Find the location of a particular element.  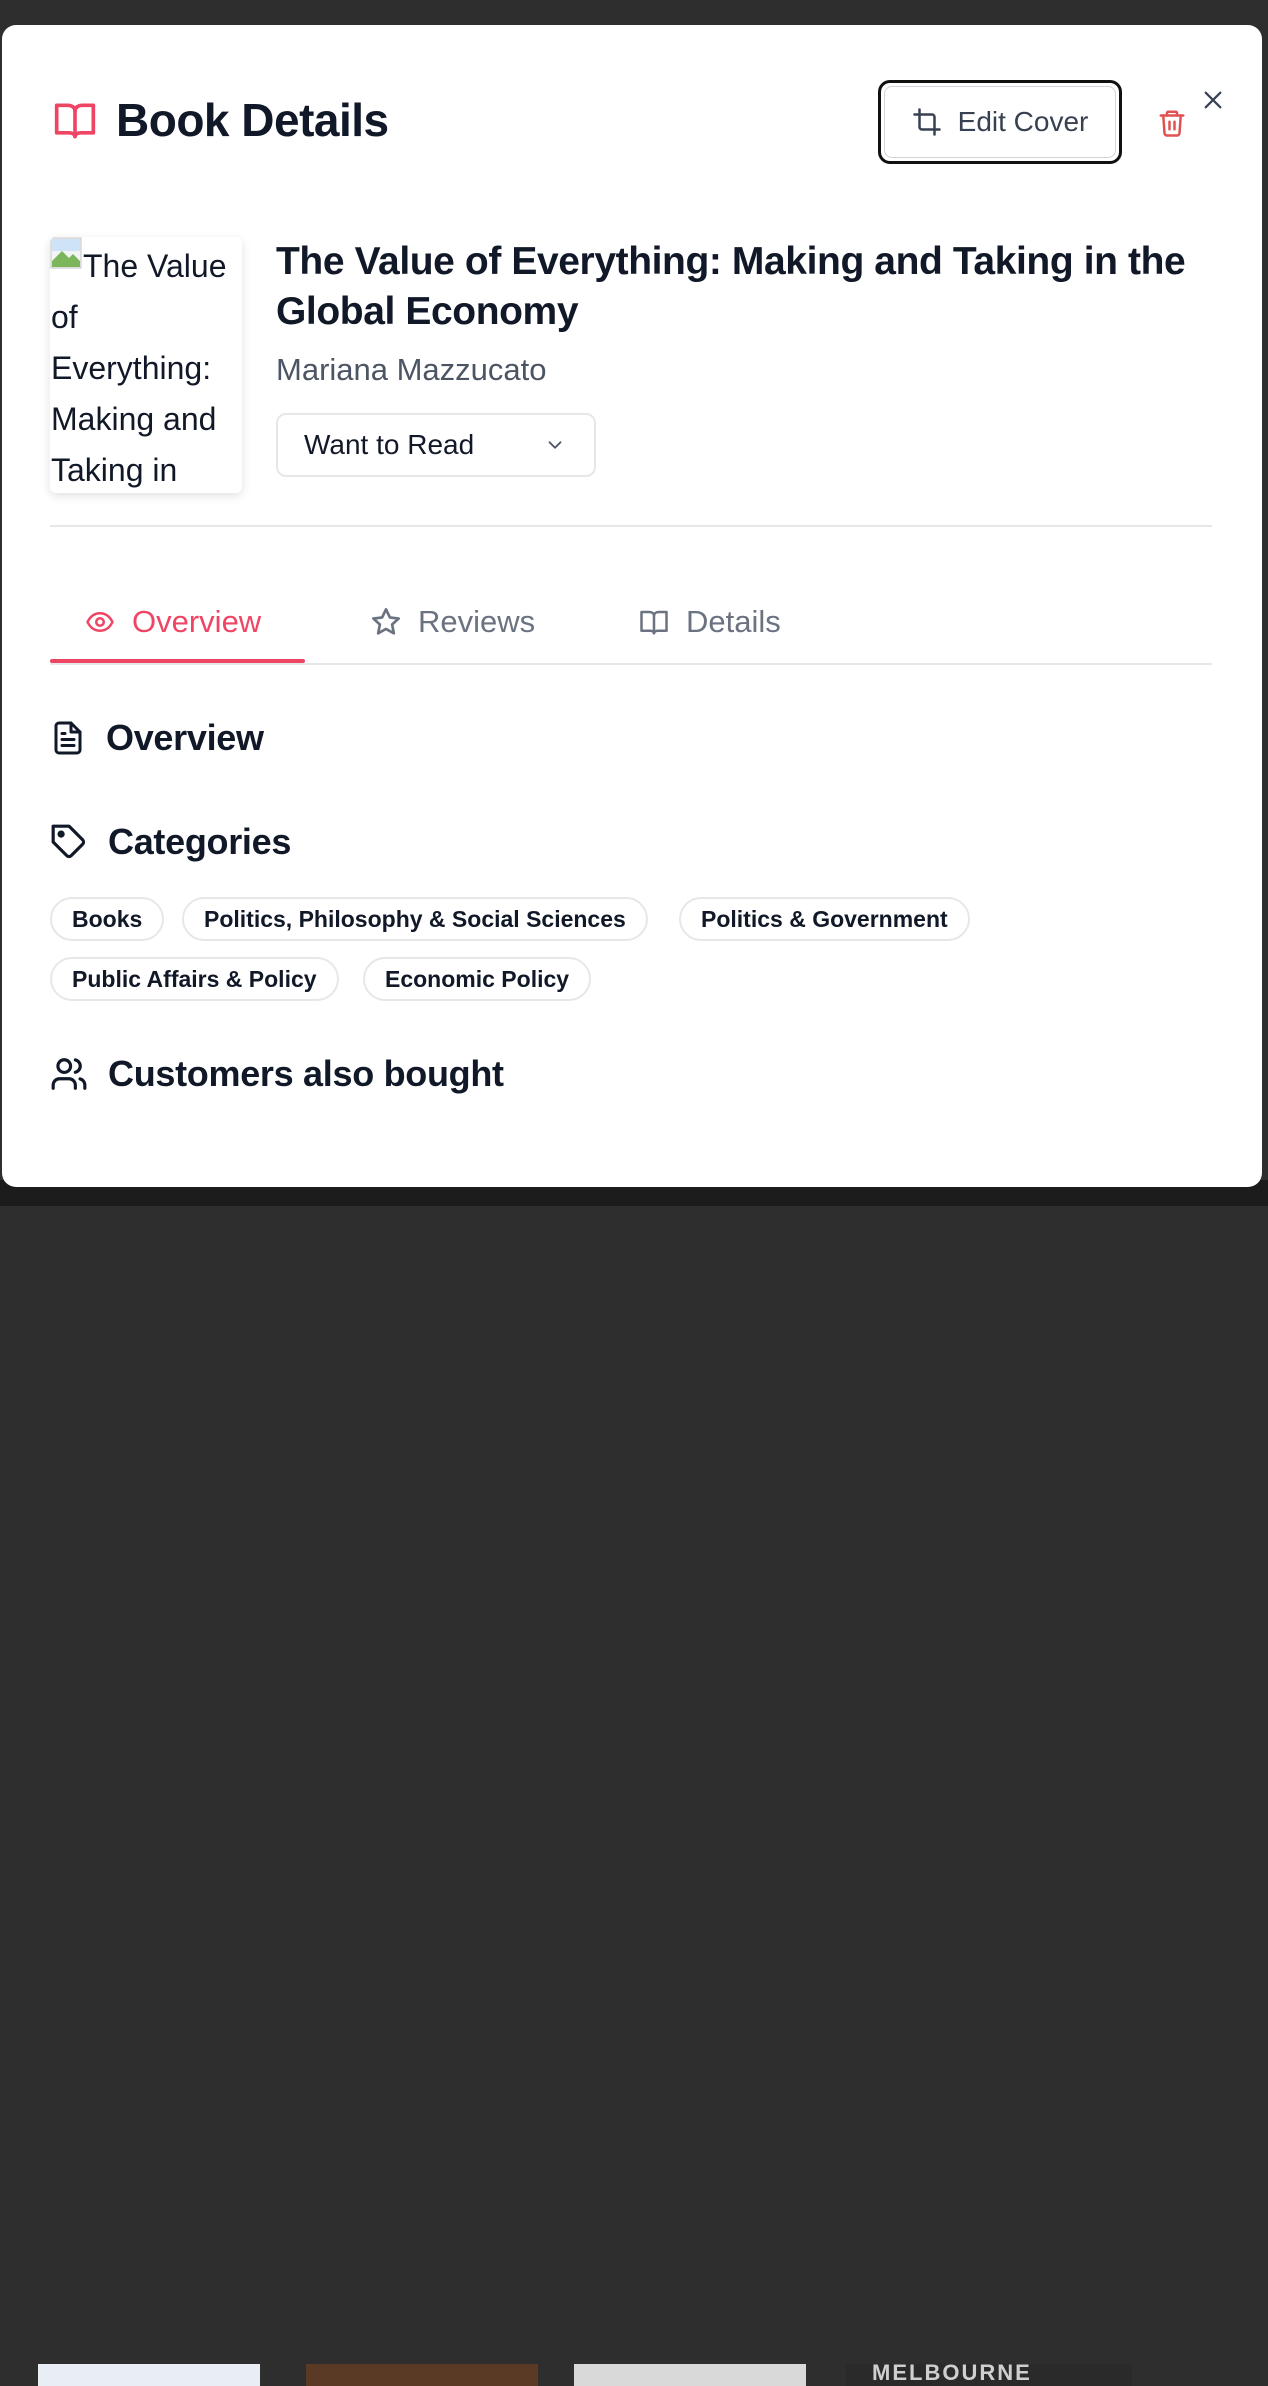

close-button is located at coordinates (1213, 100).